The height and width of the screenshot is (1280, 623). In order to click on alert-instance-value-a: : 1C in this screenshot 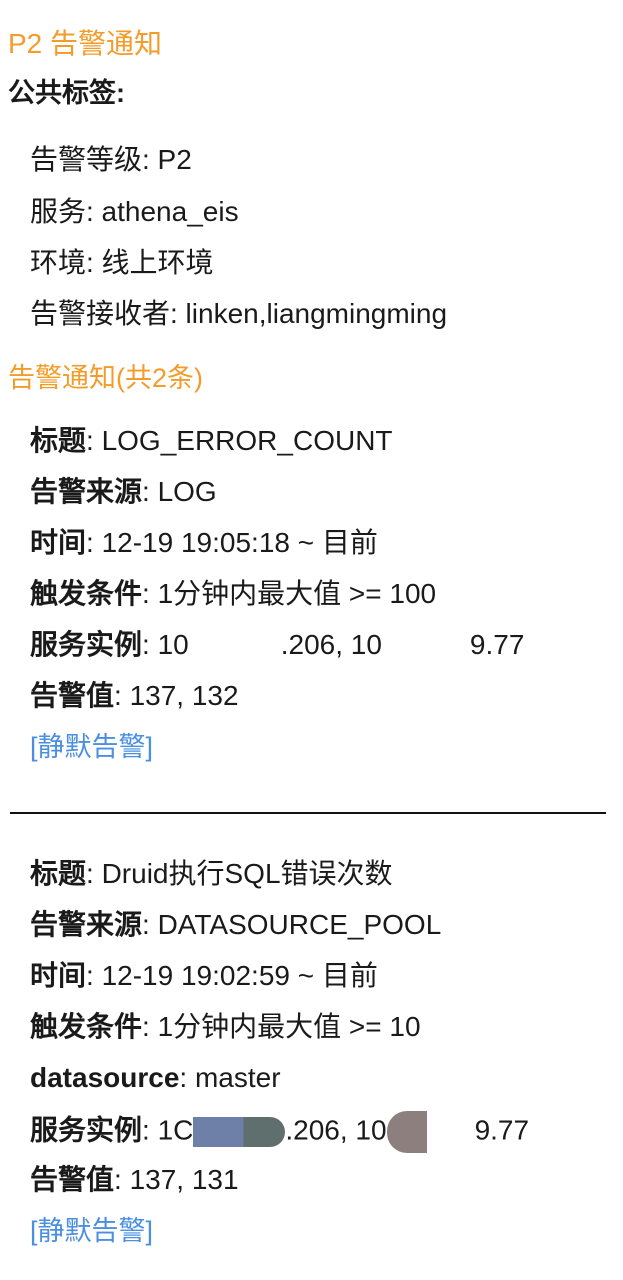, I will do `click(168, 1130)`.